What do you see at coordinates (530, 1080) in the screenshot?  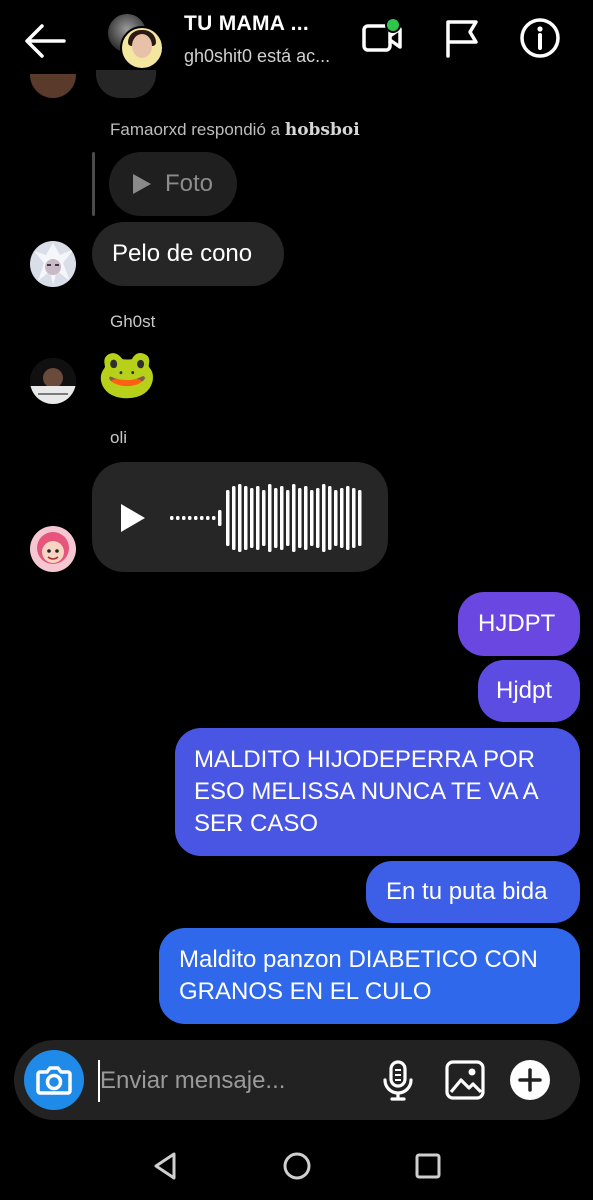 I see `plus-icon` at bounding box center [530, 1080].